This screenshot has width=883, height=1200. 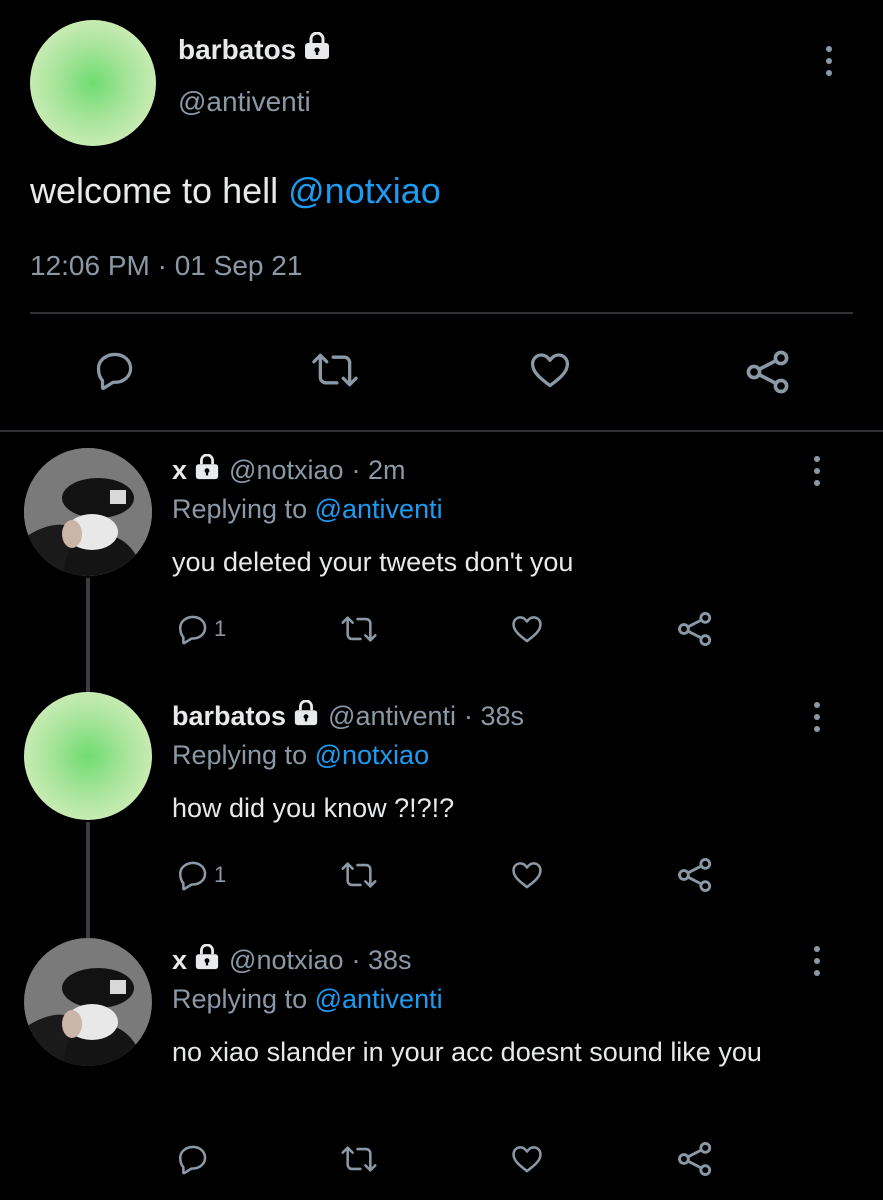 I want to click on tweet-body: welcome to hell, so click(x=154, y=190).